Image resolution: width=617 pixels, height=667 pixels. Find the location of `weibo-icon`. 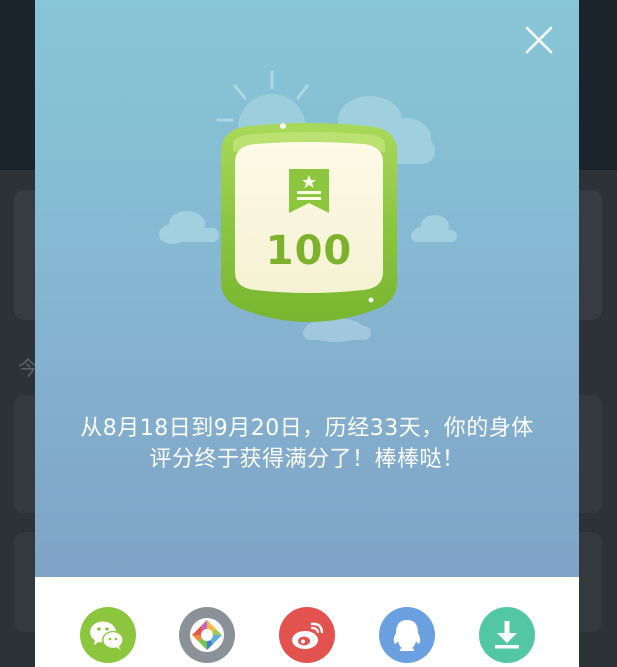

weibo-icon is located at coordinates (307, 635).